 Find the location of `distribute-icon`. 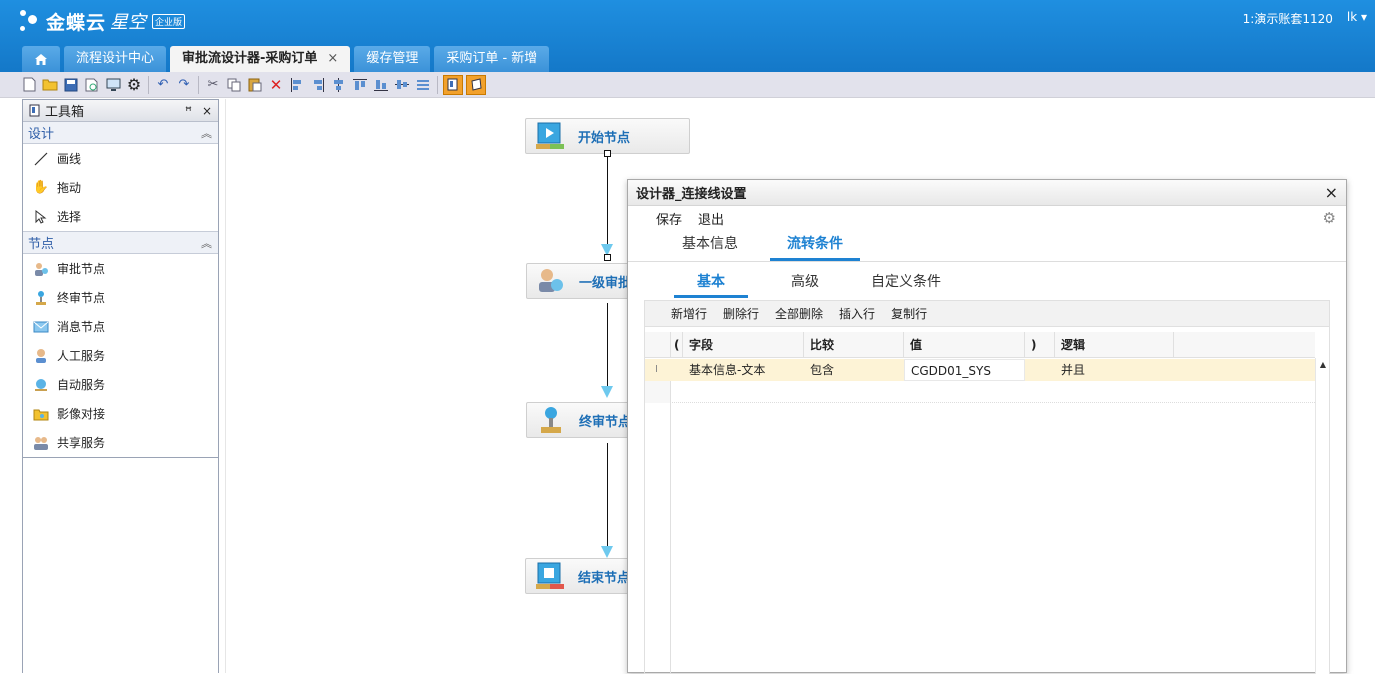

distribute-icon is located at coordinates (423, 85).